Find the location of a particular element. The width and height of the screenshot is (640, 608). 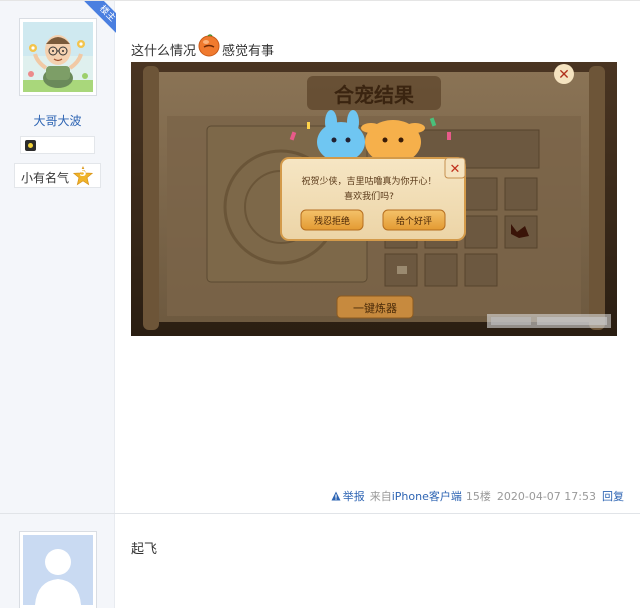

username-link: 大哥大波 is located at coordinates (57, 120).